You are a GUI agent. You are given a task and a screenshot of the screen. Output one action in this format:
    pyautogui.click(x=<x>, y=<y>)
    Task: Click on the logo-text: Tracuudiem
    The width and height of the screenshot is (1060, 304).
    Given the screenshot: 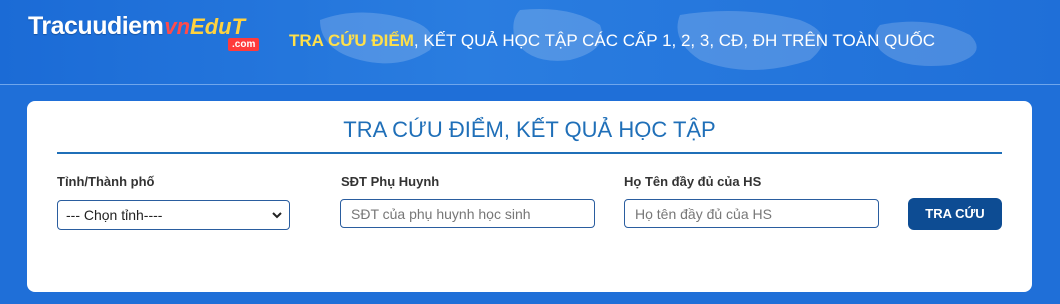 What is the action you would take?
    pyautogui.click(x=96, y=26)
    